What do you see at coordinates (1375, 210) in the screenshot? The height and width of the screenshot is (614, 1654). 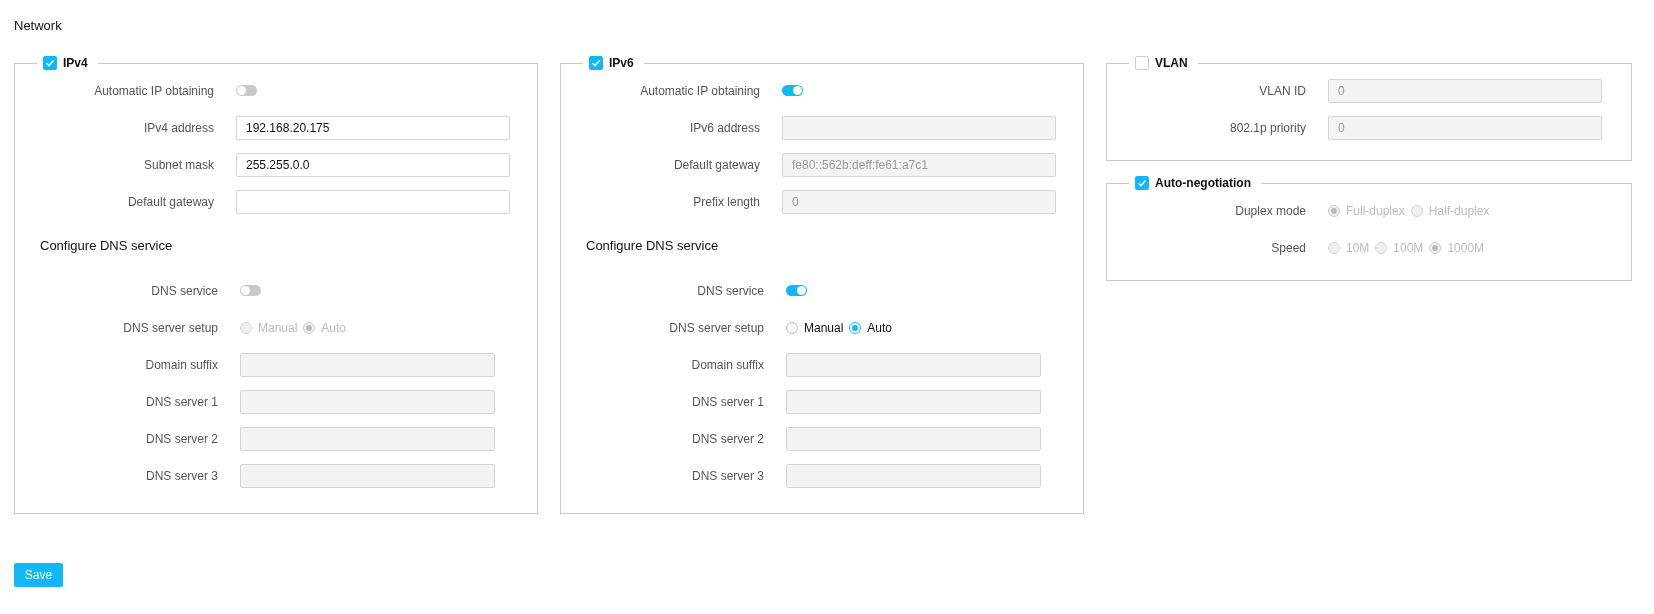 I see `radio-label: Full-duplex` at bounding box center [1375, 210].